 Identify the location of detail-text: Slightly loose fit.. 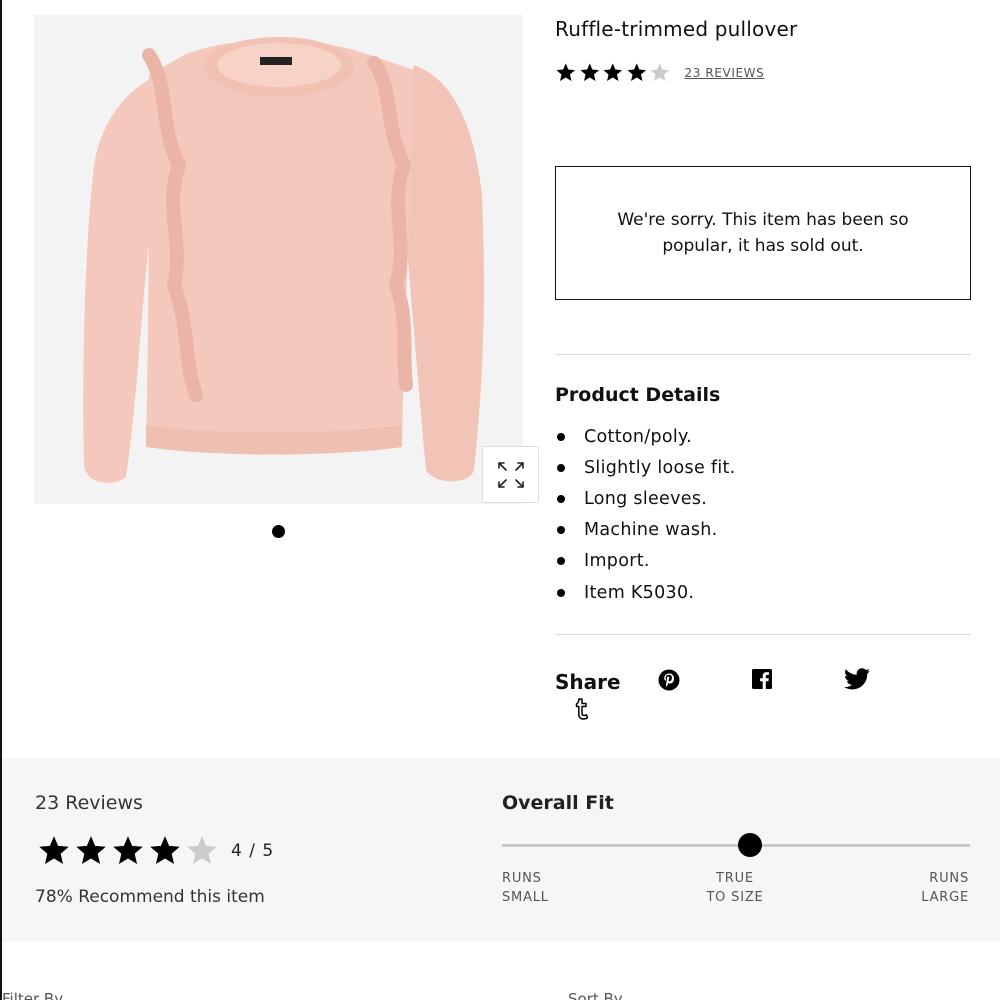
(660, 467).